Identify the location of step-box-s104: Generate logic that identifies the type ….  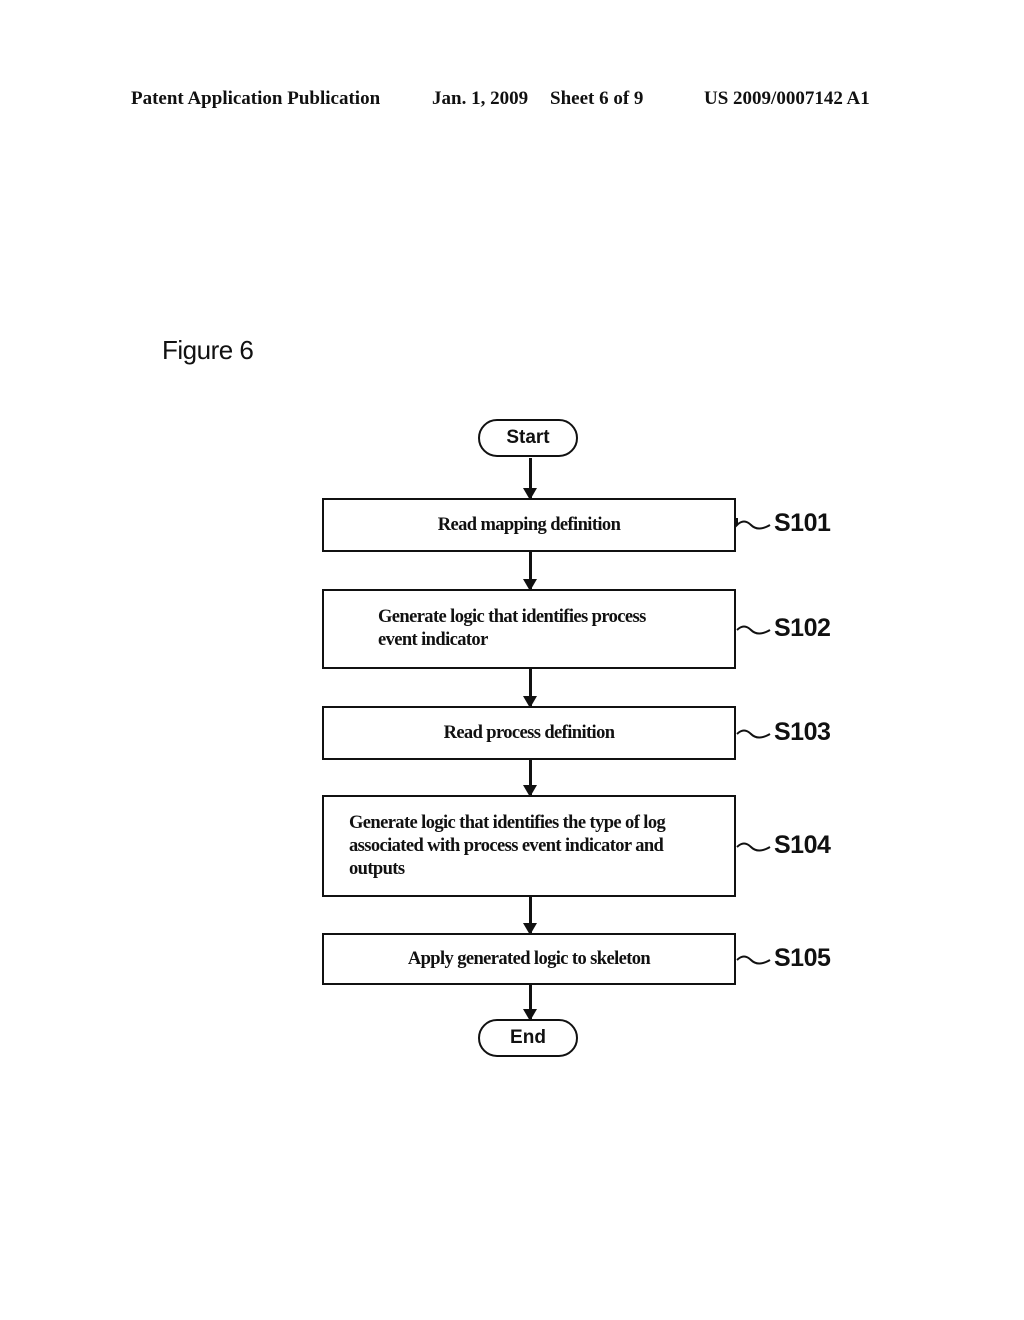
(529, 846).